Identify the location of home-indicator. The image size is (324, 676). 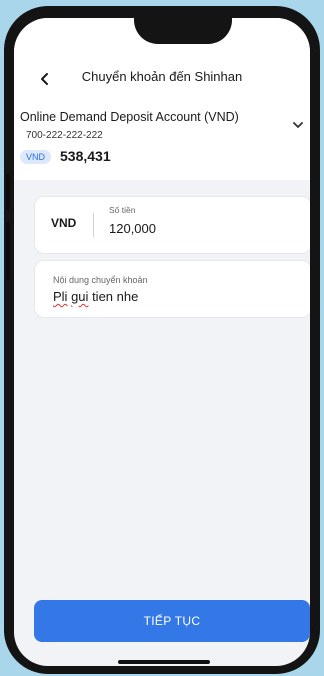
(164, 662).